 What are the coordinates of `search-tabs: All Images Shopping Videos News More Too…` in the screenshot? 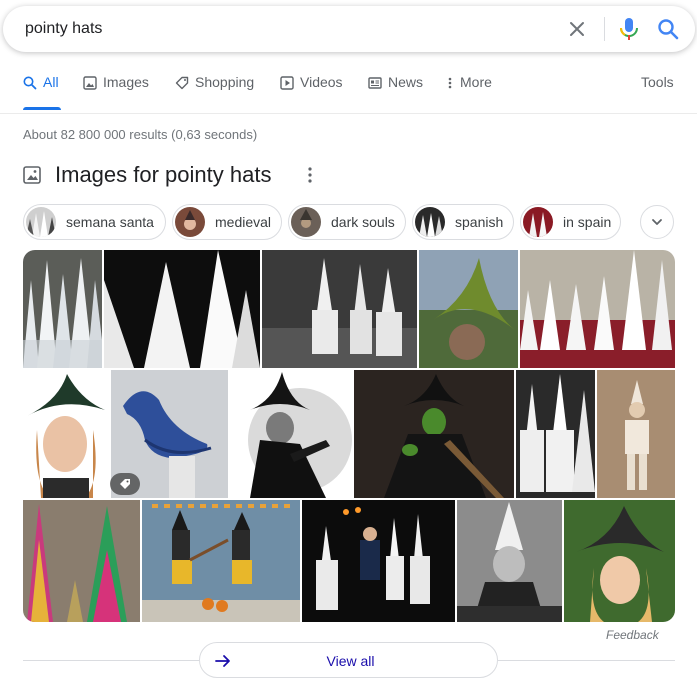 It's located at (348, 93).